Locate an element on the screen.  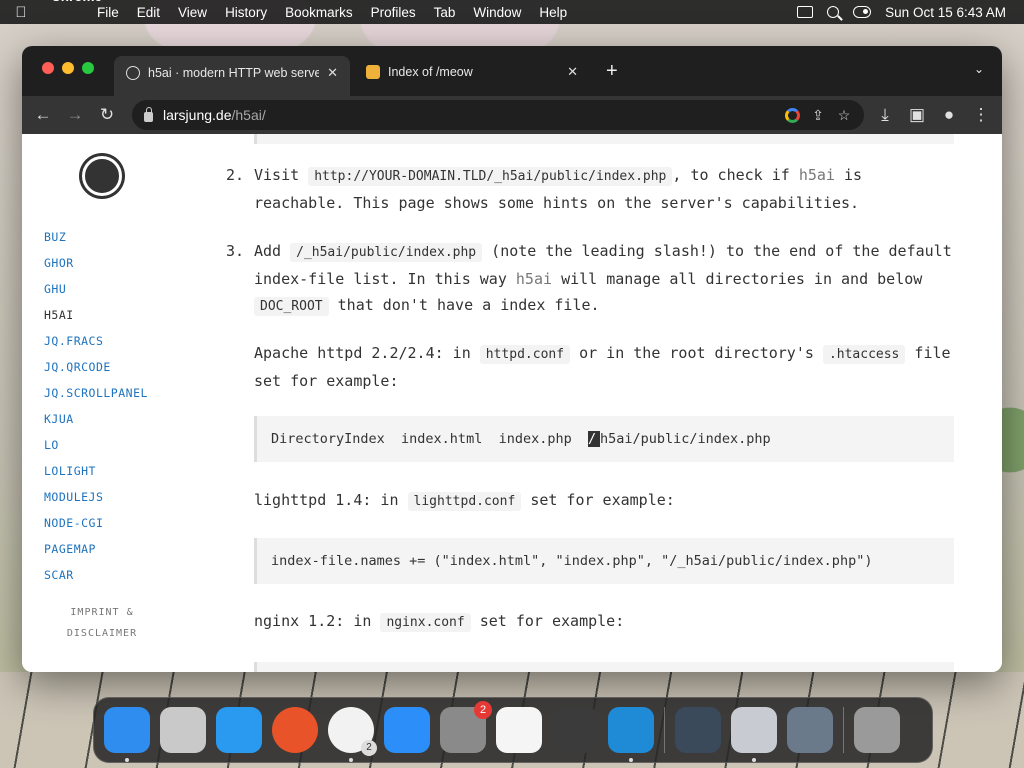
imprint-line: IMPRINT & is located at coordinates (102, 612).